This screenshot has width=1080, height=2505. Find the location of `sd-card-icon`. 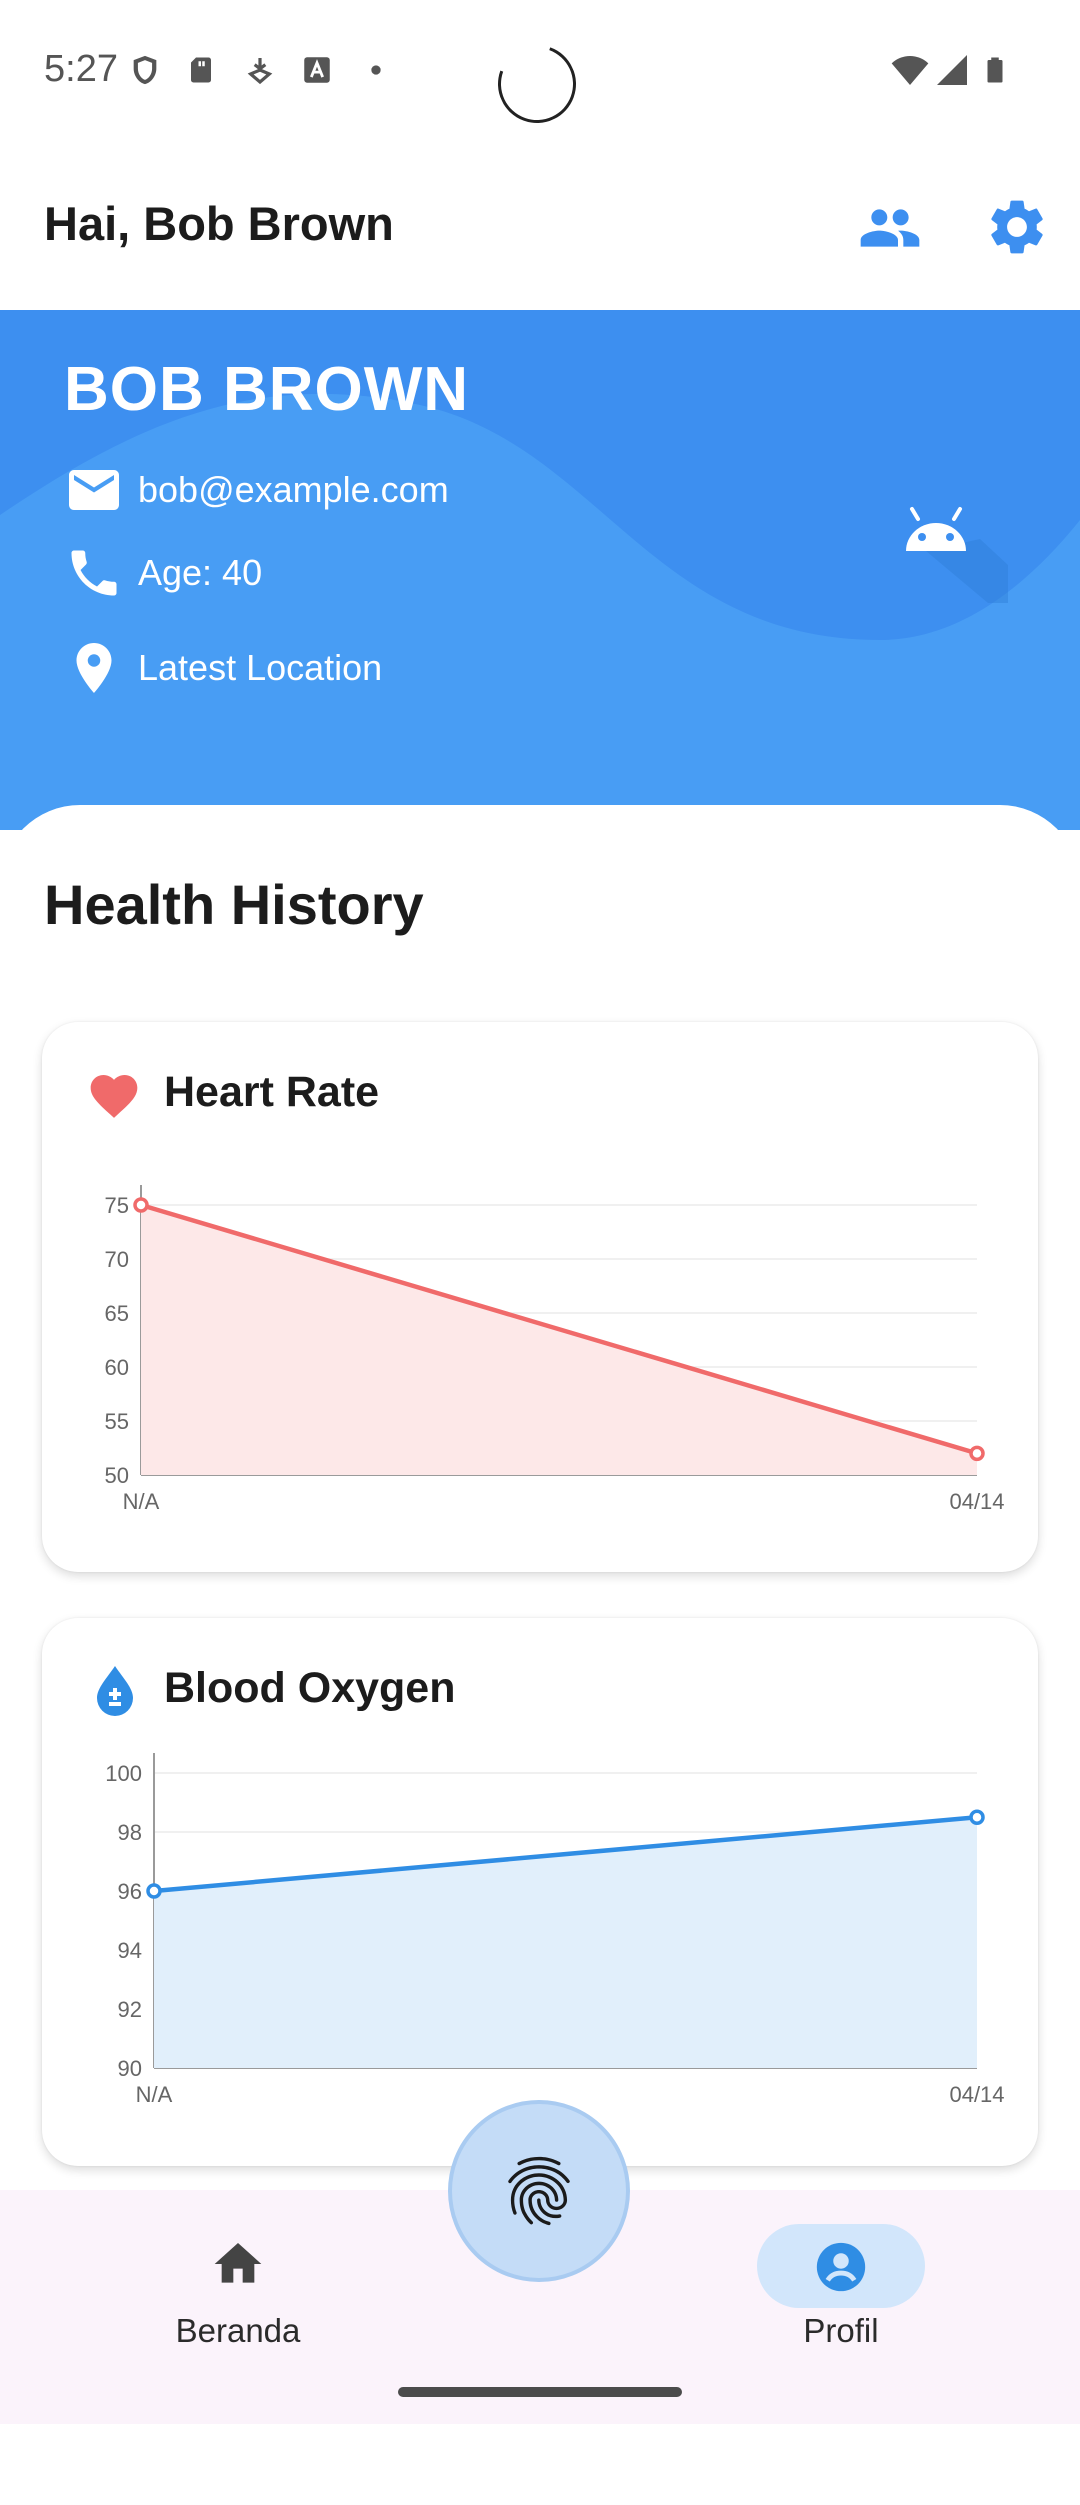

sd-card-icon is located at coordinates (201, 70).